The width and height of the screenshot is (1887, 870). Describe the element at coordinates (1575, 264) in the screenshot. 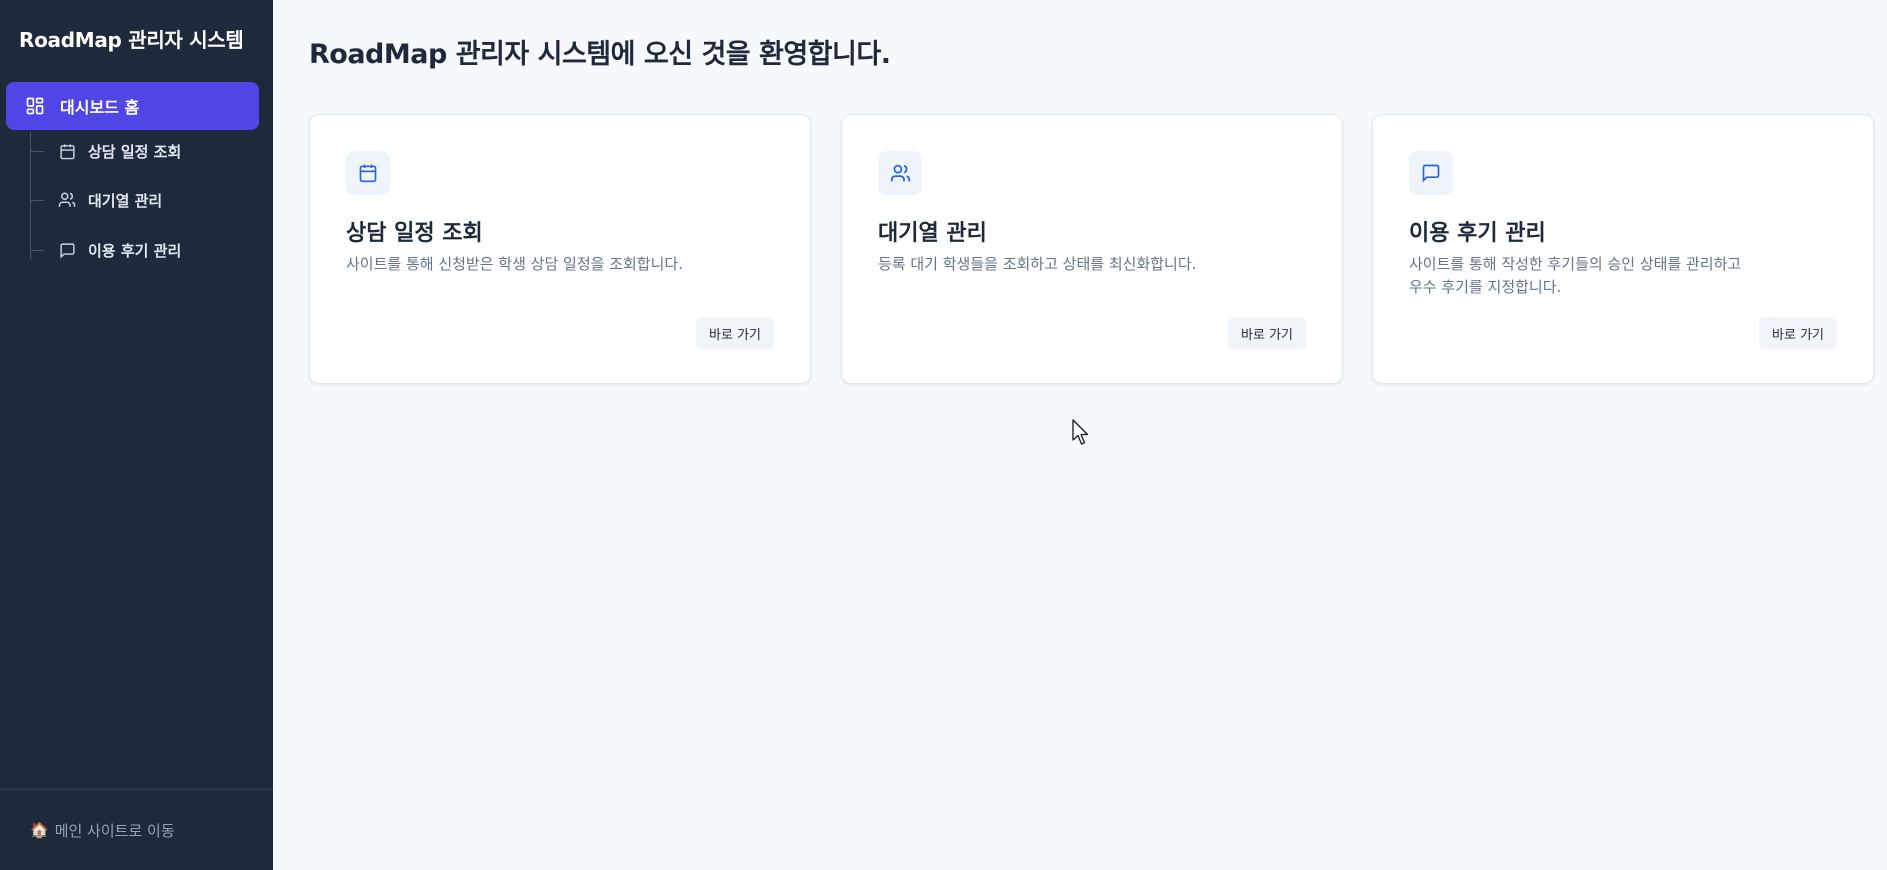

I see `card-description-line: 사이트를 통해 작성한 후기들의 승인 상태를 관리하고` at that location.